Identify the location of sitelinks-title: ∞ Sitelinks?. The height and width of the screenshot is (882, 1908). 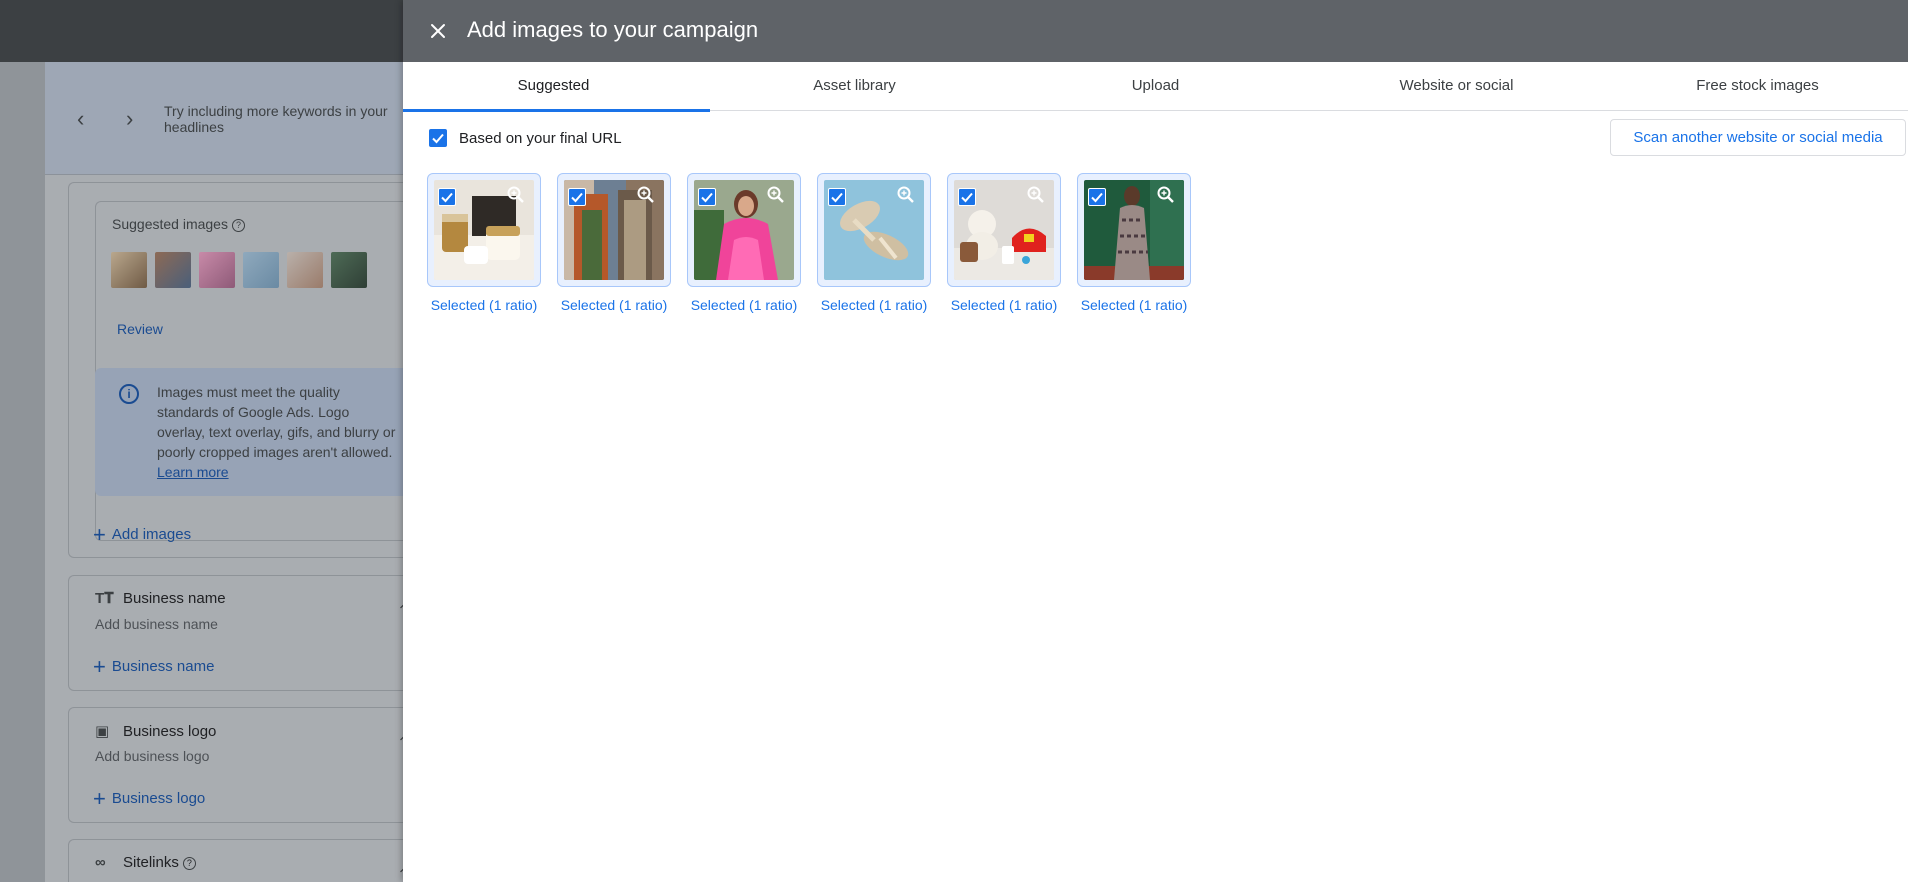
(145, 862).